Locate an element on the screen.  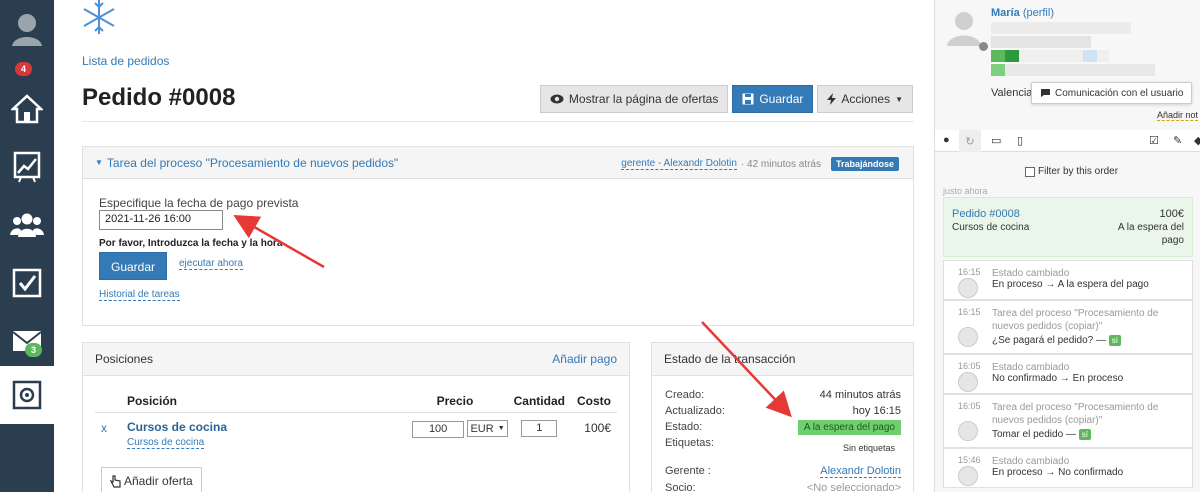
nav-users is located at coordinates (27, 225).